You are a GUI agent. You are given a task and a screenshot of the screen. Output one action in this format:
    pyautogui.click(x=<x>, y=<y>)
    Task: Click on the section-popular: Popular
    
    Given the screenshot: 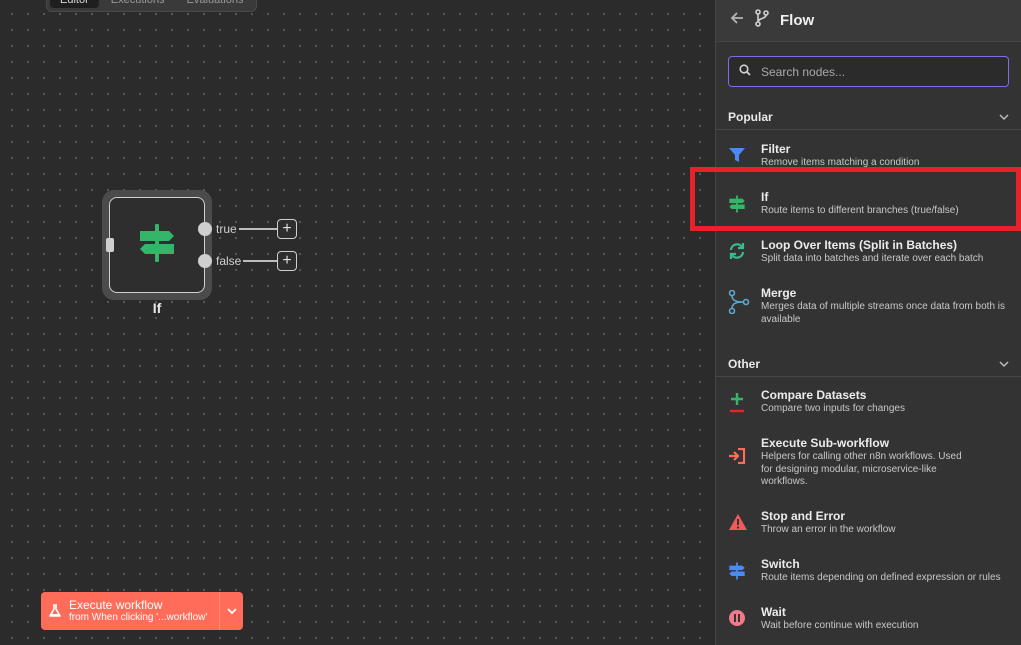 What is the action you would take?
    pyautogui.click(x=868, y=117)
    